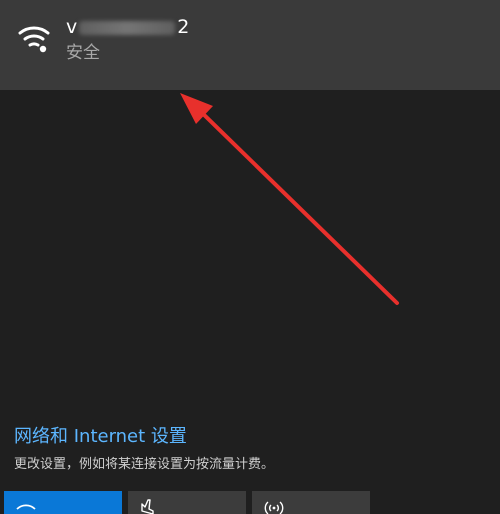  Describe the element at coordinates (183, 27) in the screenshot. I see `ssid-suffix: 2` at that location.